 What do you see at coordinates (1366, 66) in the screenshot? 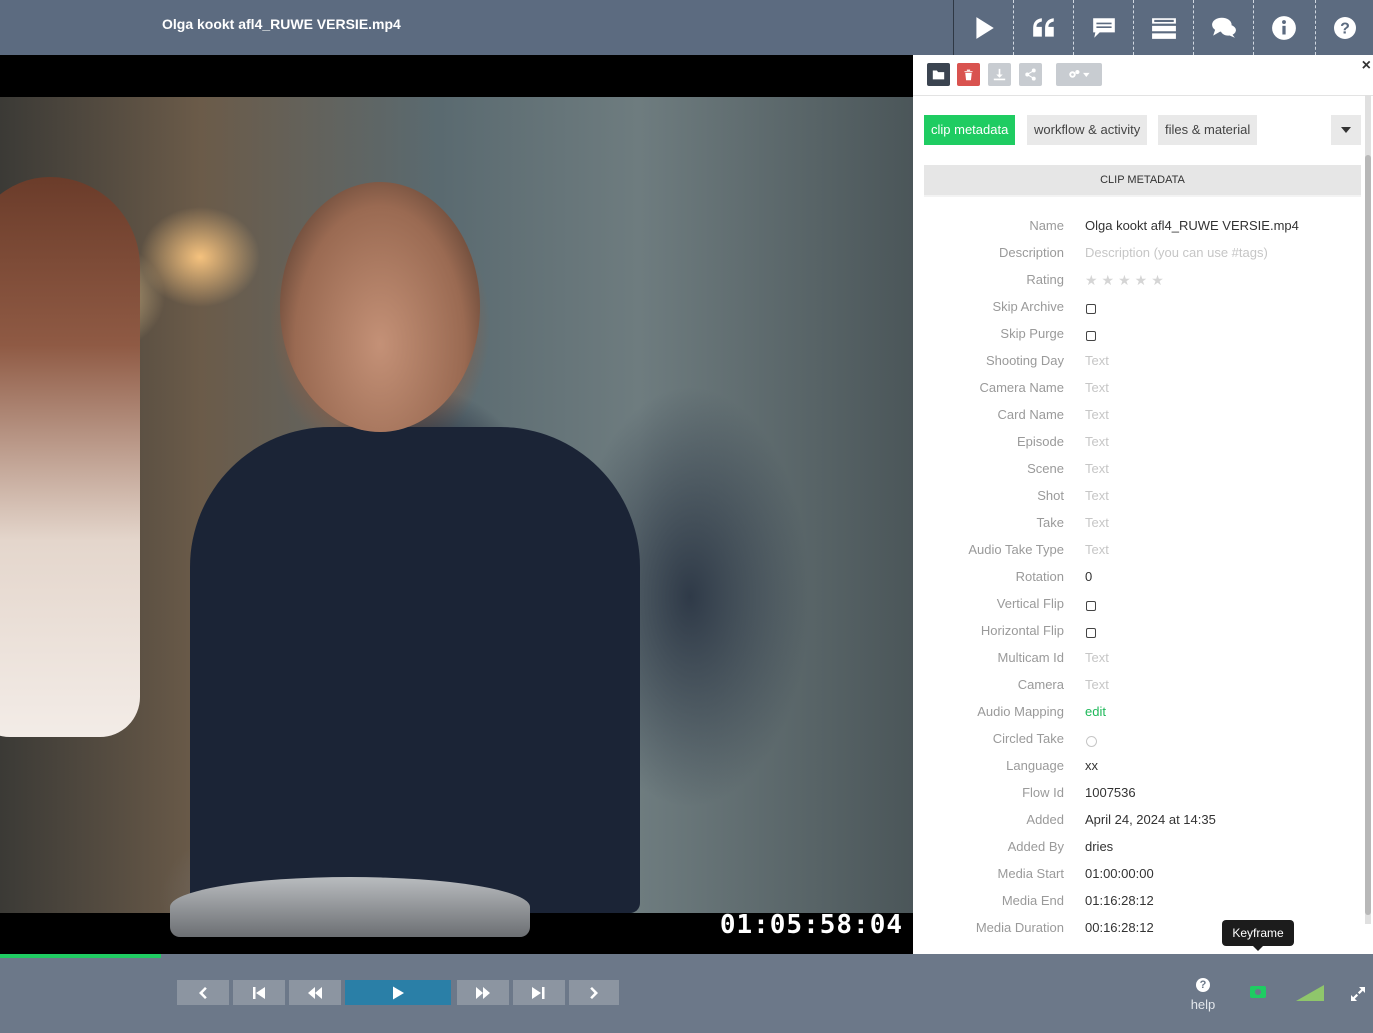
I see `close-panel-button: ×` at bounding box center [1366, 66].